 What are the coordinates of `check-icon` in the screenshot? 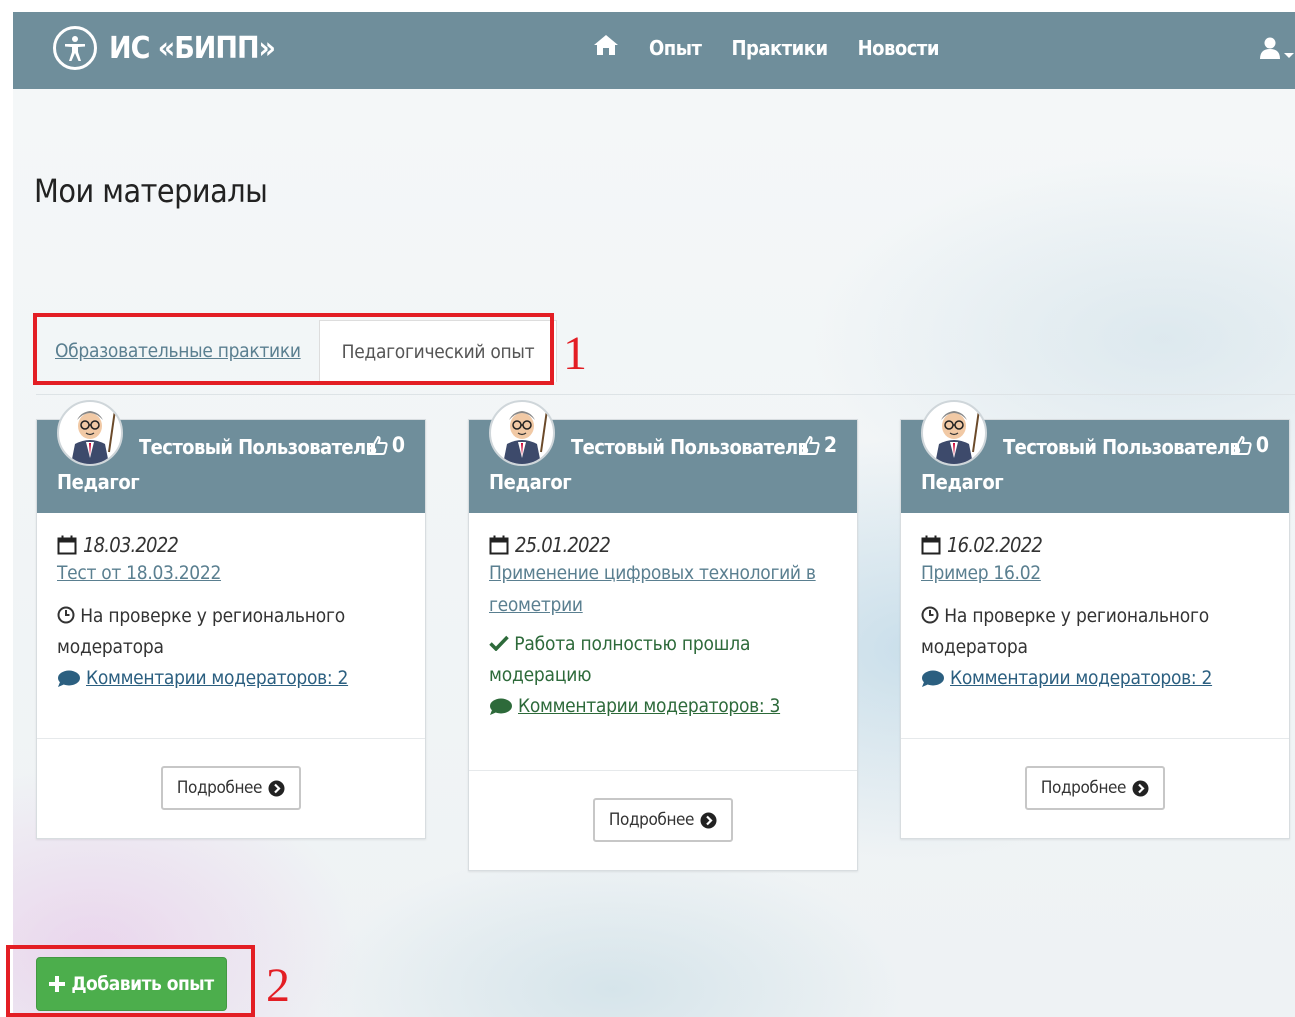 It's located at (499, 643).